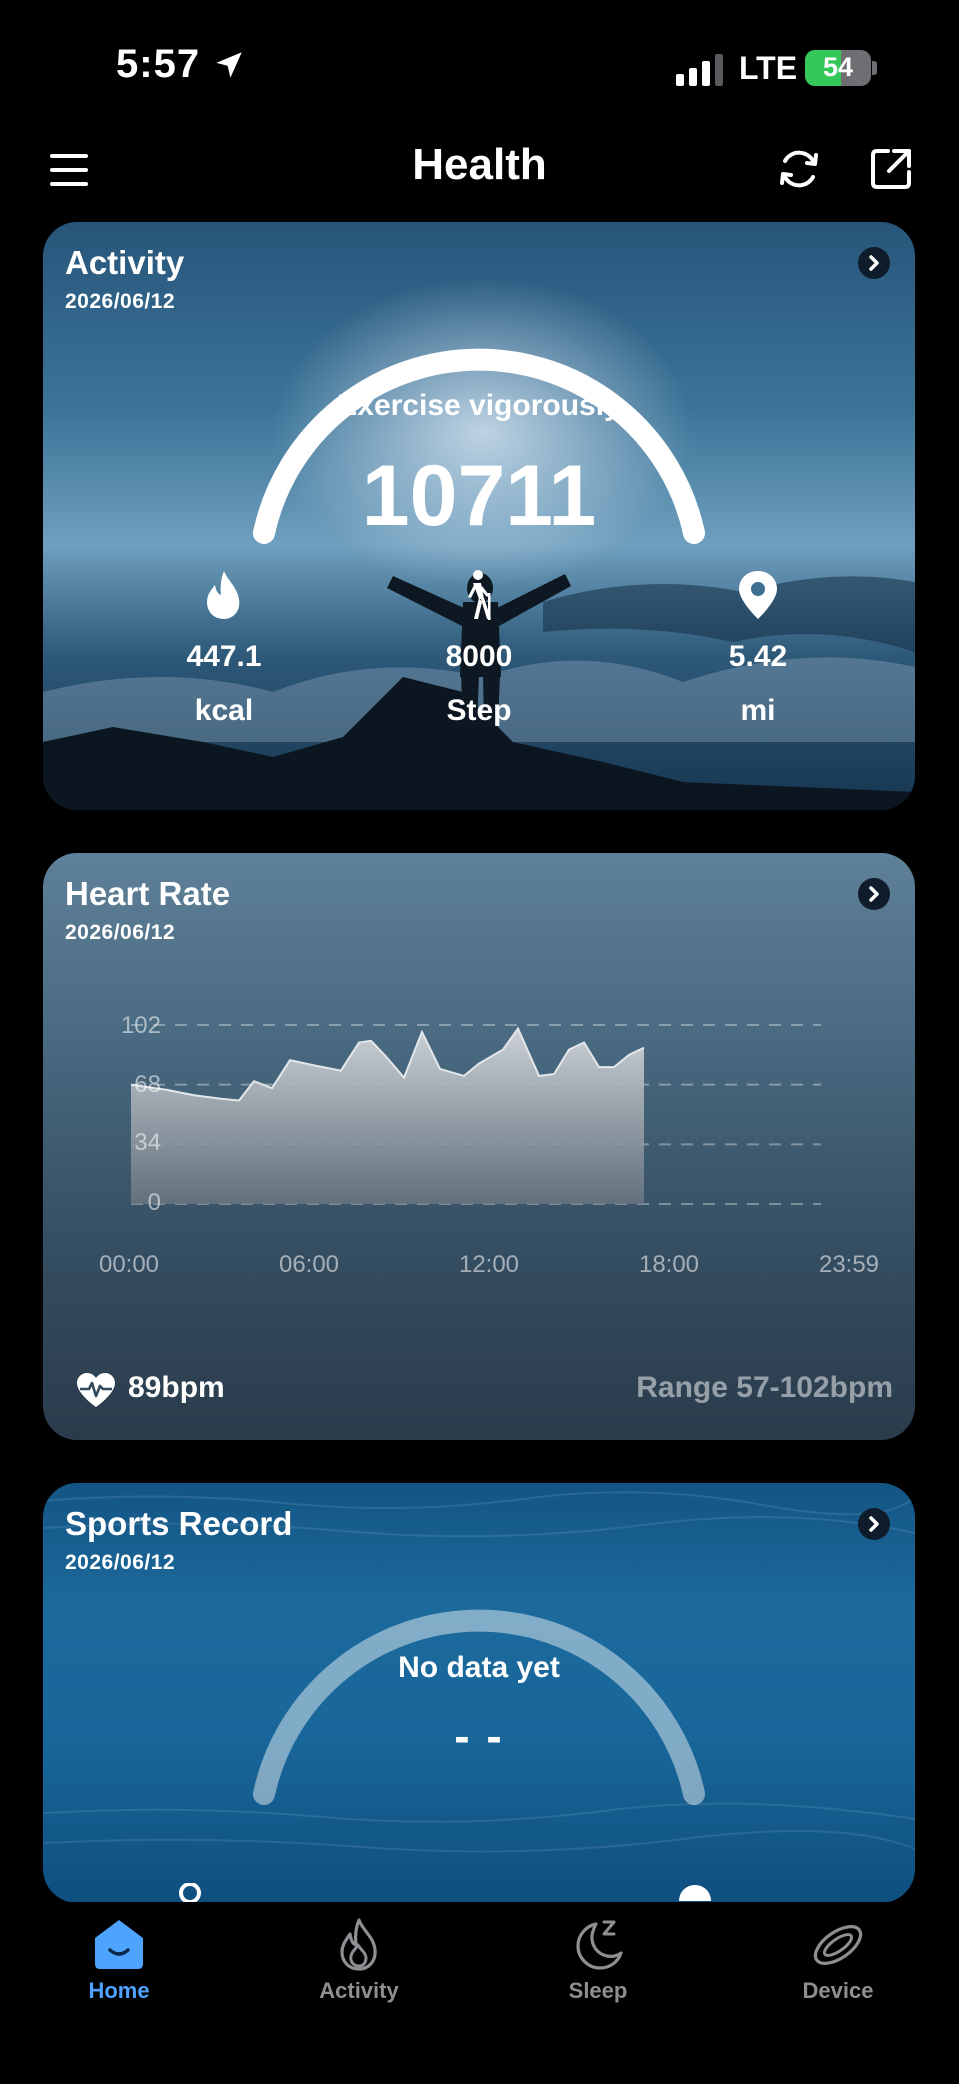 The image size is (959, 2084). What do you see at coordinates (758, 656) in the screenshot?
I see `distance-value: 5.42` at bounding box center [758, 656].